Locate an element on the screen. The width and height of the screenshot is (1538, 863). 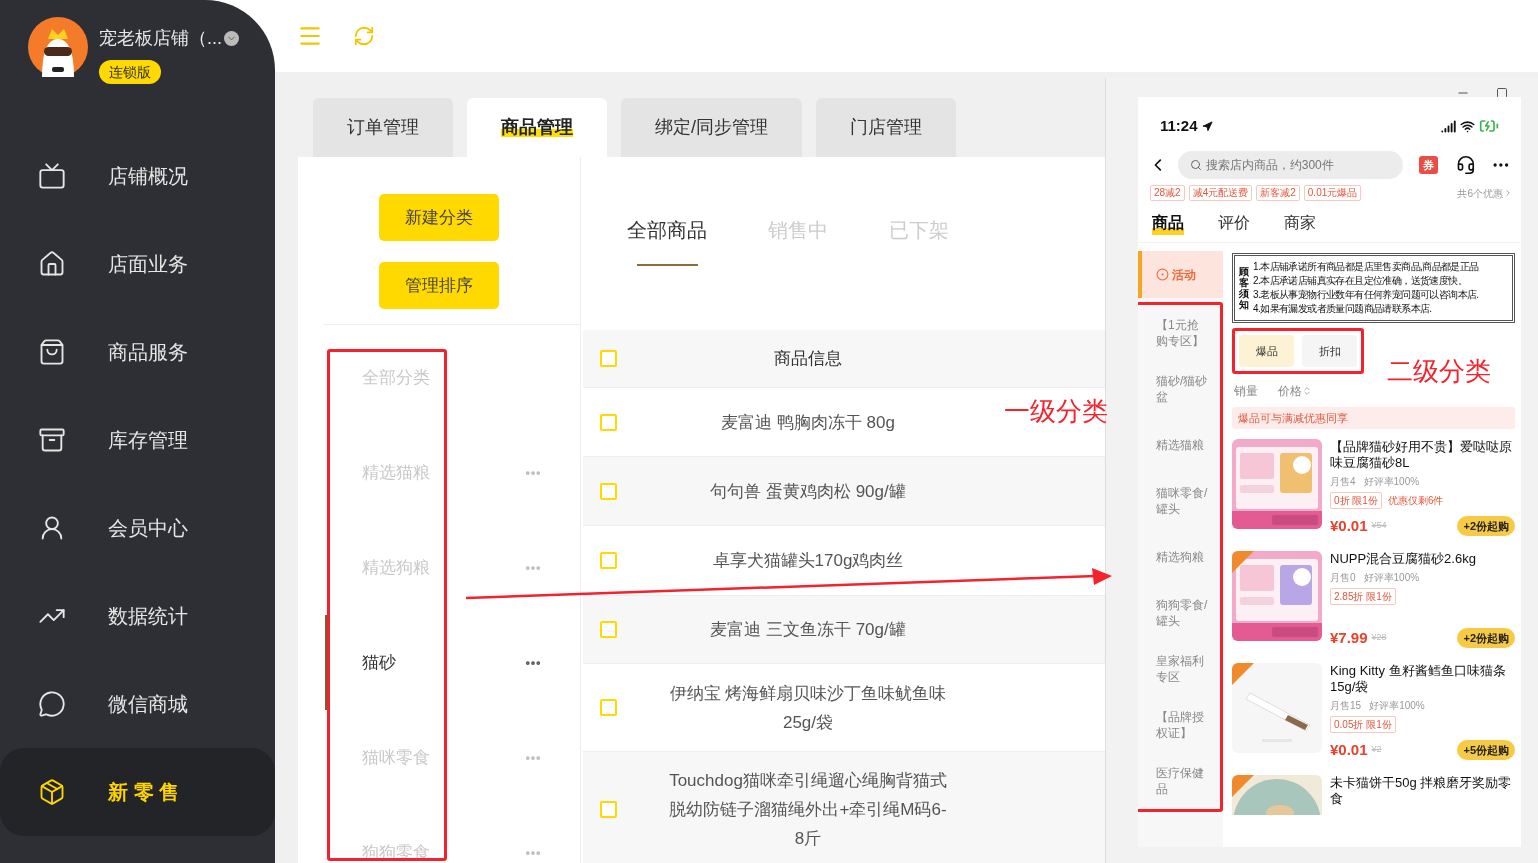
notice-line: 2.本店承诺店铺真实存在且定位准确，送货速度快。 is located at coordinates (1360, 281).